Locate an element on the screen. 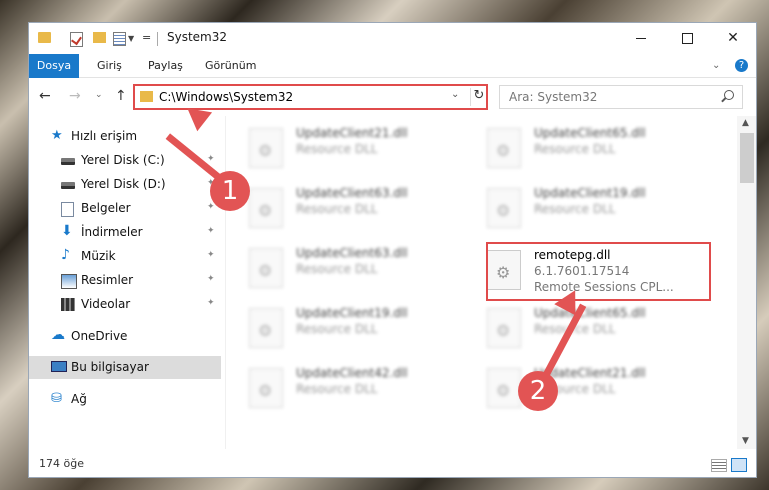 The image size is (769, 490). folder-icon is located at coordinates (44, 37).